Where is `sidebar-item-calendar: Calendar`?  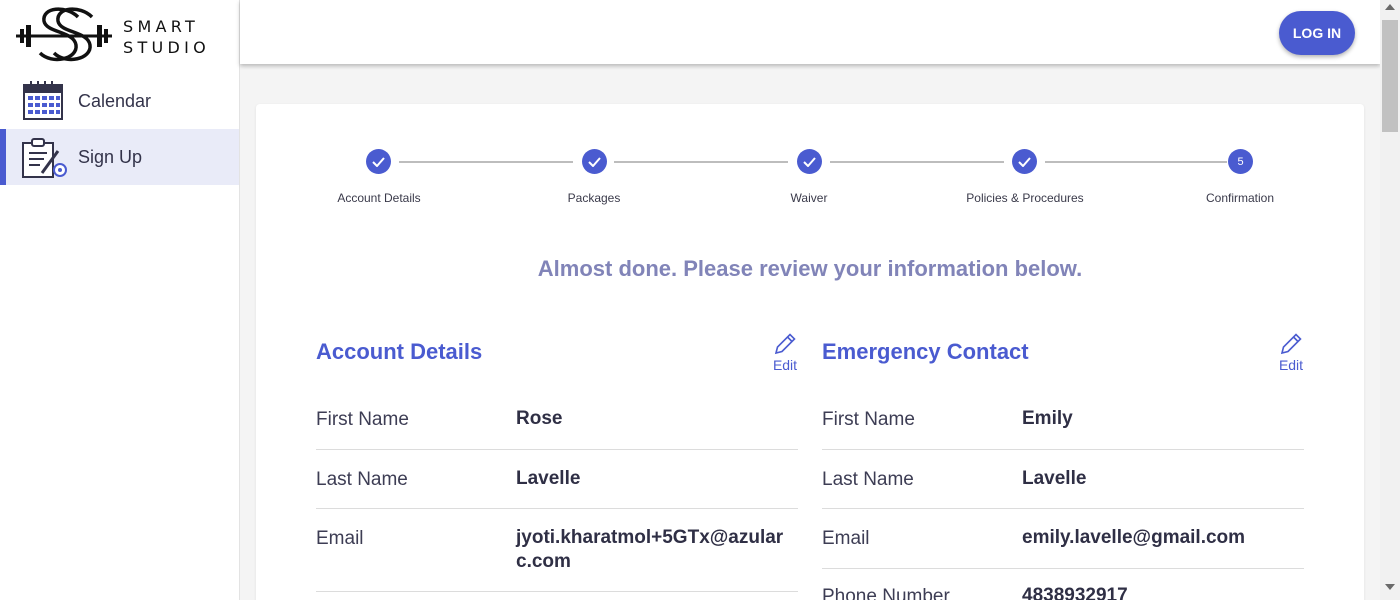
sidebar-item-calendar: Calendar is located at coordinates (119, 101).